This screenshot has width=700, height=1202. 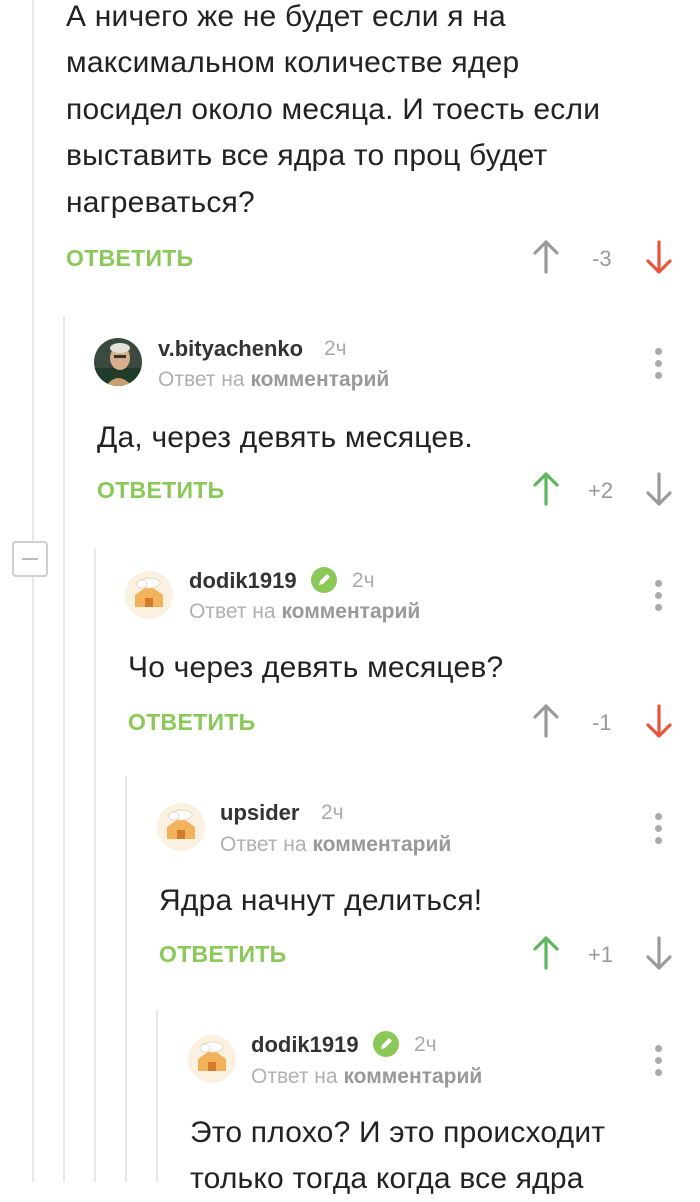 What do you see at coordinates (230, 349) in the screenshot?
I see `comment-author: v.bityachenko` at bounding box center [230, 349].